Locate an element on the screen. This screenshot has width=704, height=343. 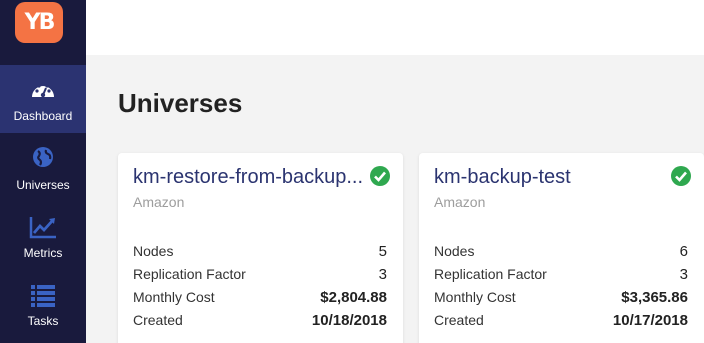
sidebar-item-label: Universes is located at coordinates (43, 184).